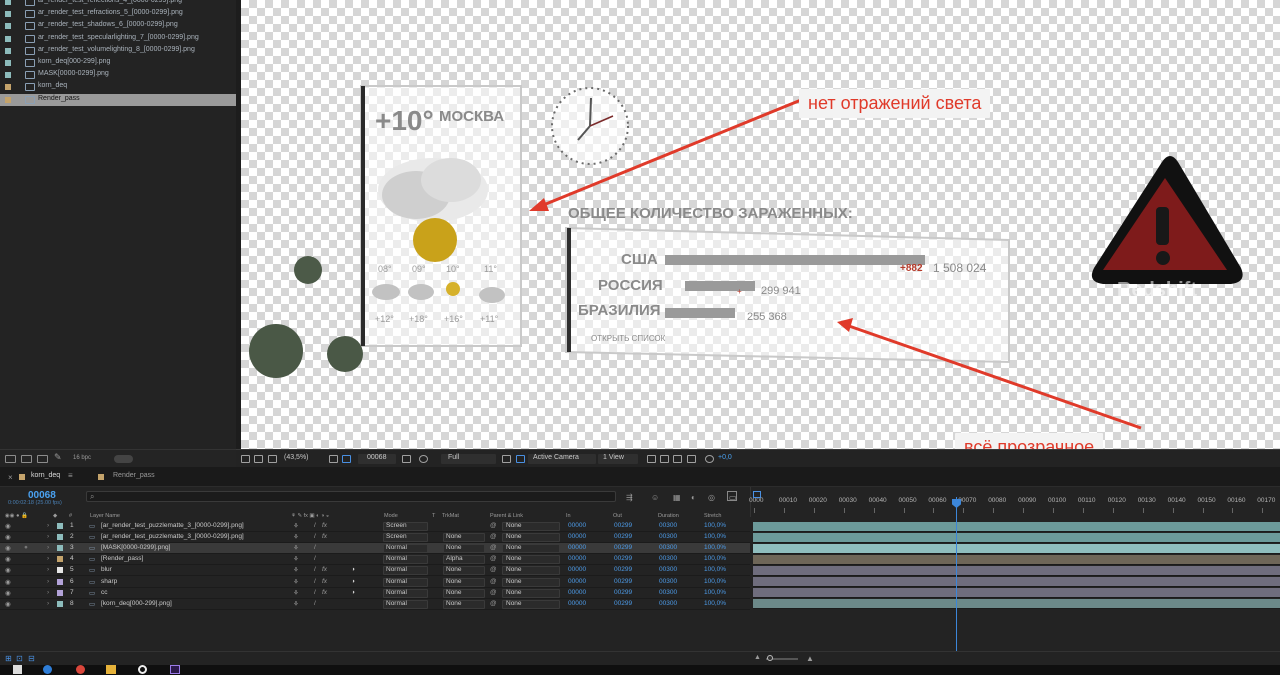 The image size is (1280, 675). What do you see at coordinates (629, 497) in the screenshot?
I see `draft-3d-icon: ⇶` at bounding box center [629, 497].